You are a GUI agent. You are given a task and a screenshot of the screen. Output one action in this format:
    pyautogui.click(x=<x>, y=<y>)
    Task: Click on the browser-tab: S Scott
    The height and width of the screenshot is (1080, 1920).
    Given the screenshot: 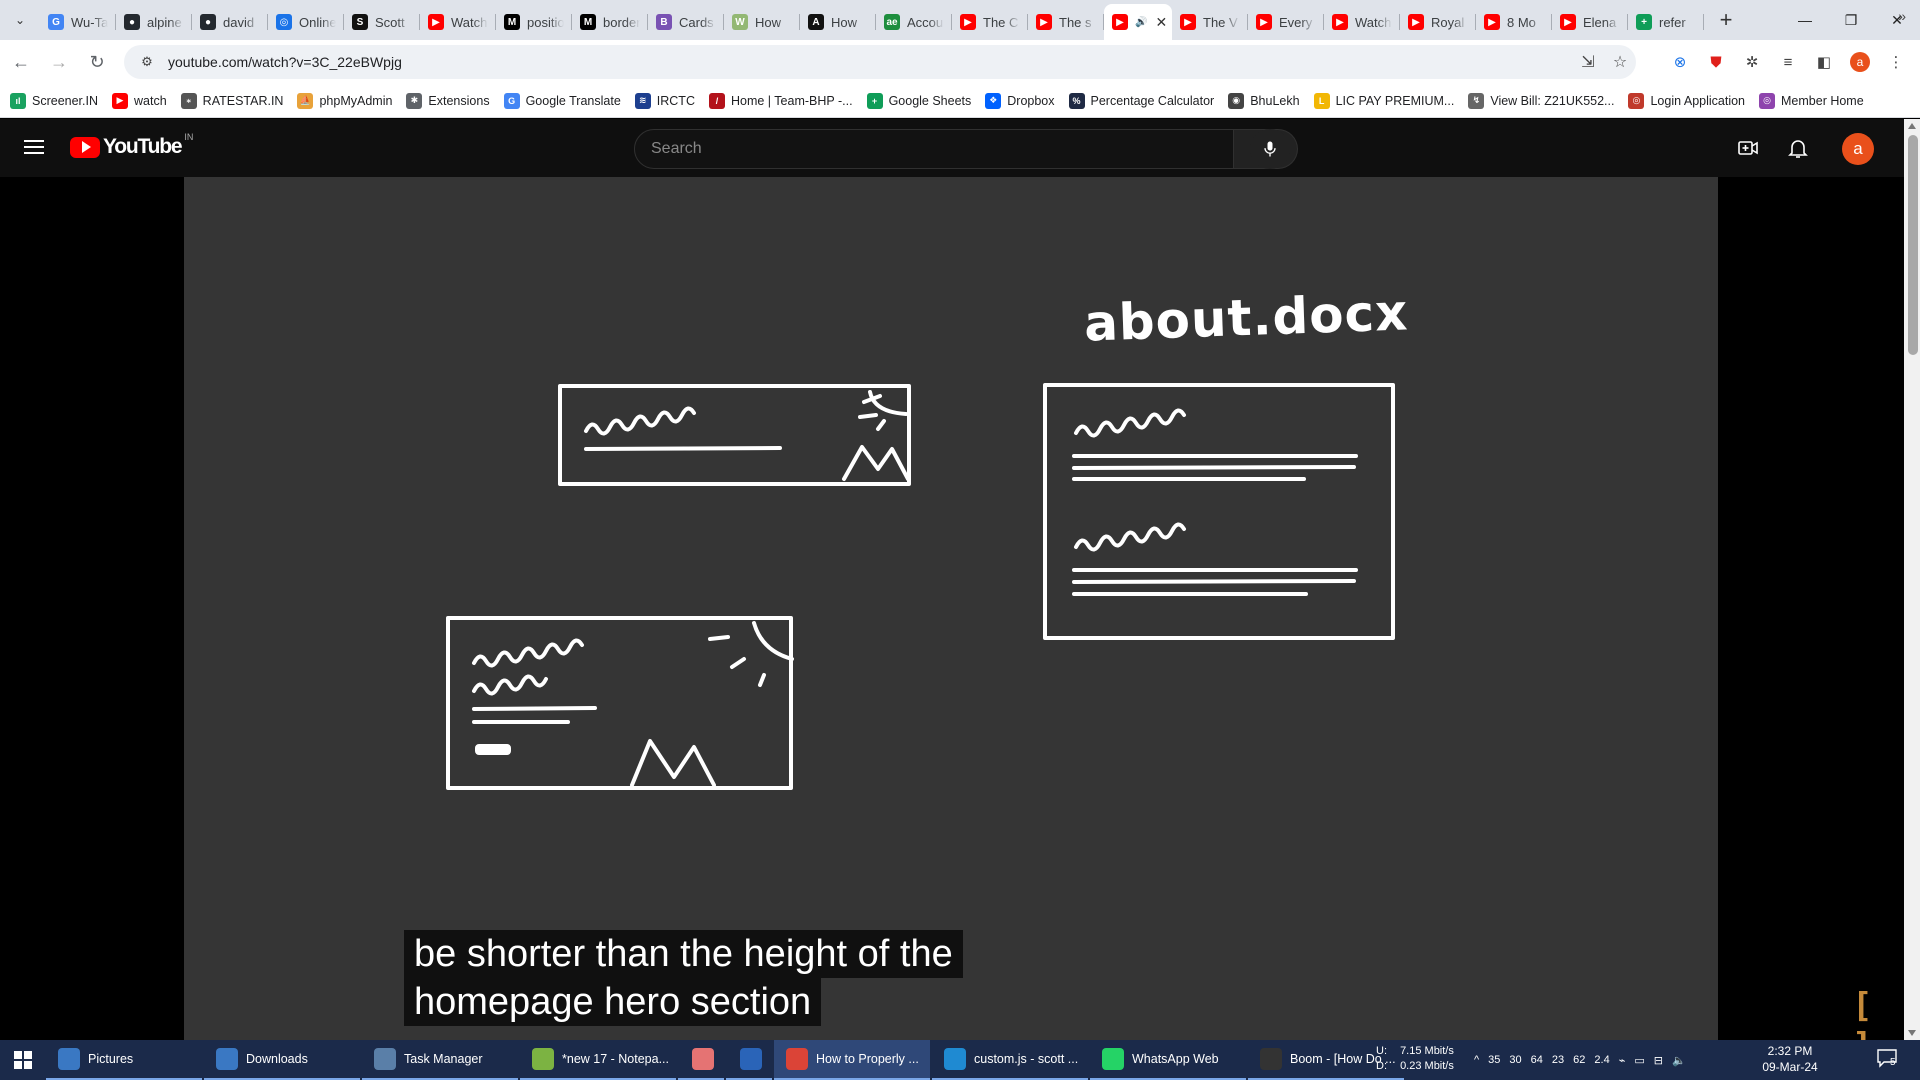 What is the action you would take?
    pyautogui.click(x=382, y=22)
    